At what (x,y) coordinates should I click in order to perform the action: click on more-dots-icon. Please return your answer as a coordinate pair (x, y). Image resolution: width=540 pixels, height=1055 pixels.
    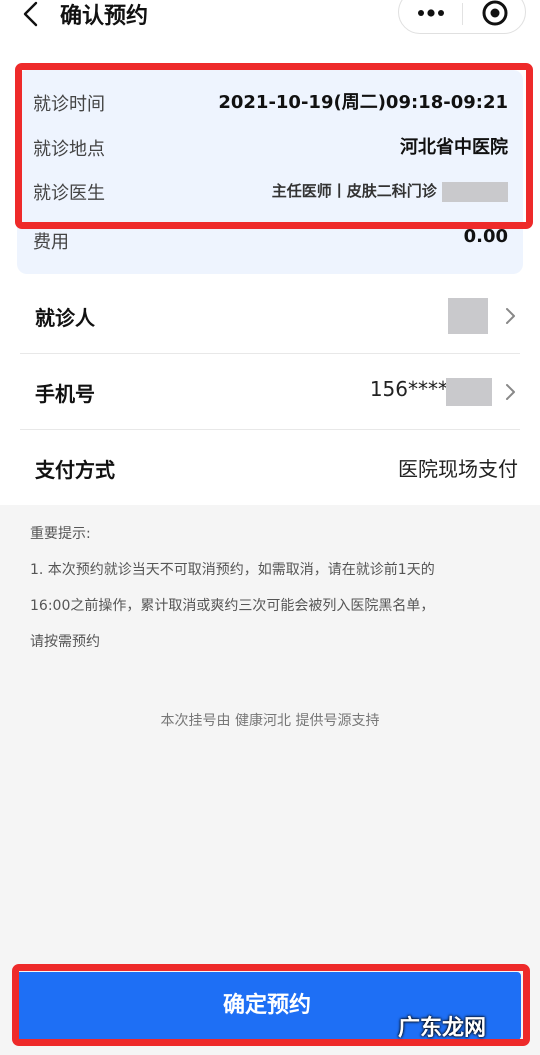
    Looking at the image, I should click on (431, 13).